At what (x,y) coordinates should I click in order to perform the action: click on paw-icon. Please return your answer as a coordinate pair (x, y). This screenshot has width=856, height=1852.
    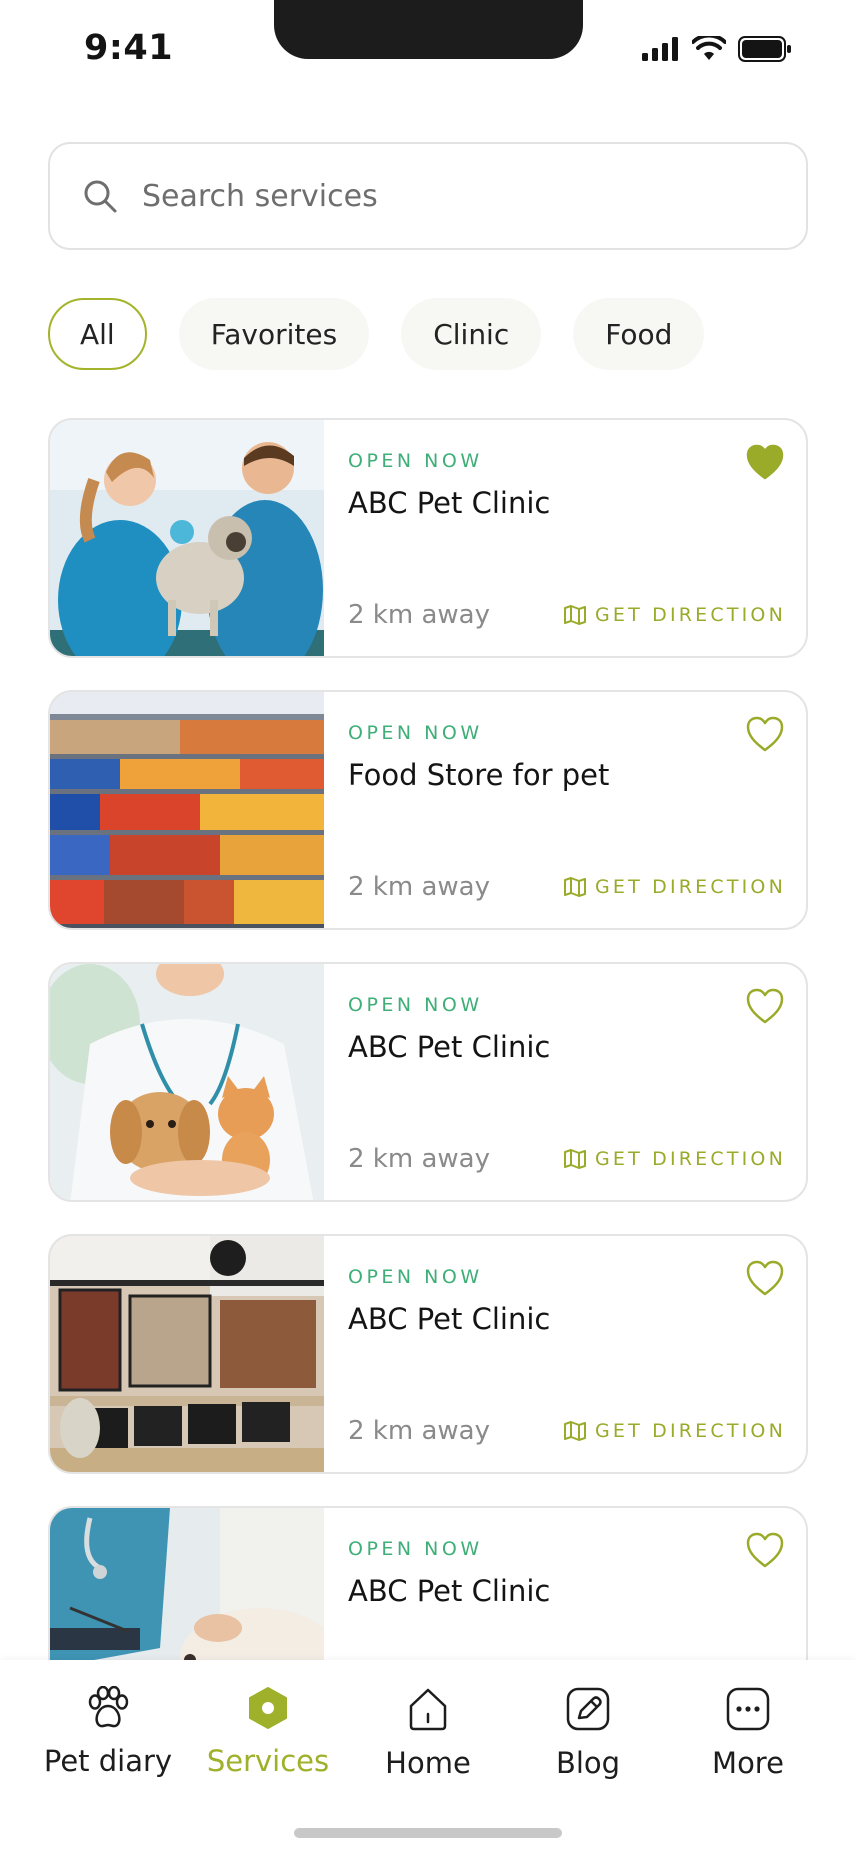
    Looking at the image, I should click on (108, 1707).